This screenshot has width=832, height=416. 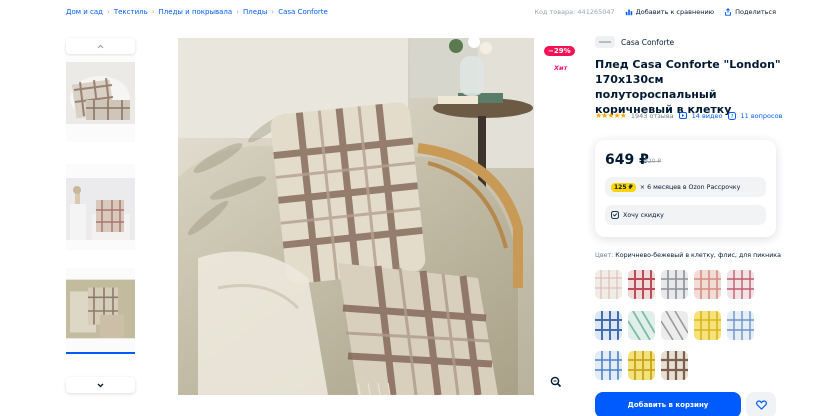 I want to click on thumbnail-gallery, so click(x=100, y=215).